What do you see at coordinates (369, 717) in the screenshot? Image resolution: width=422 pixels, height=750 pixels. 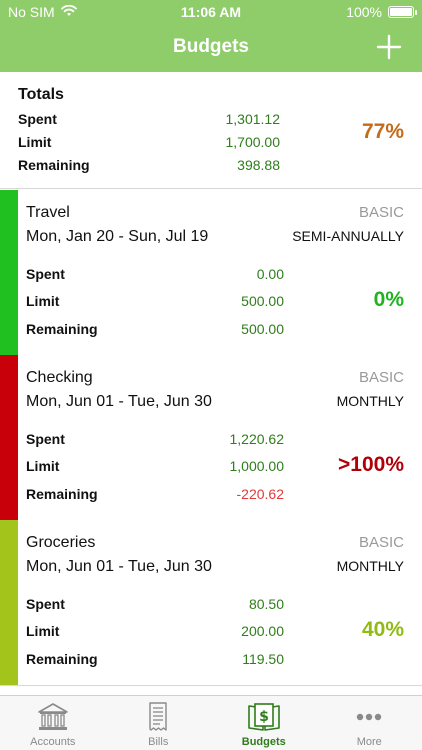 I see `more-dots-icon` at bounding box center [369, 717].